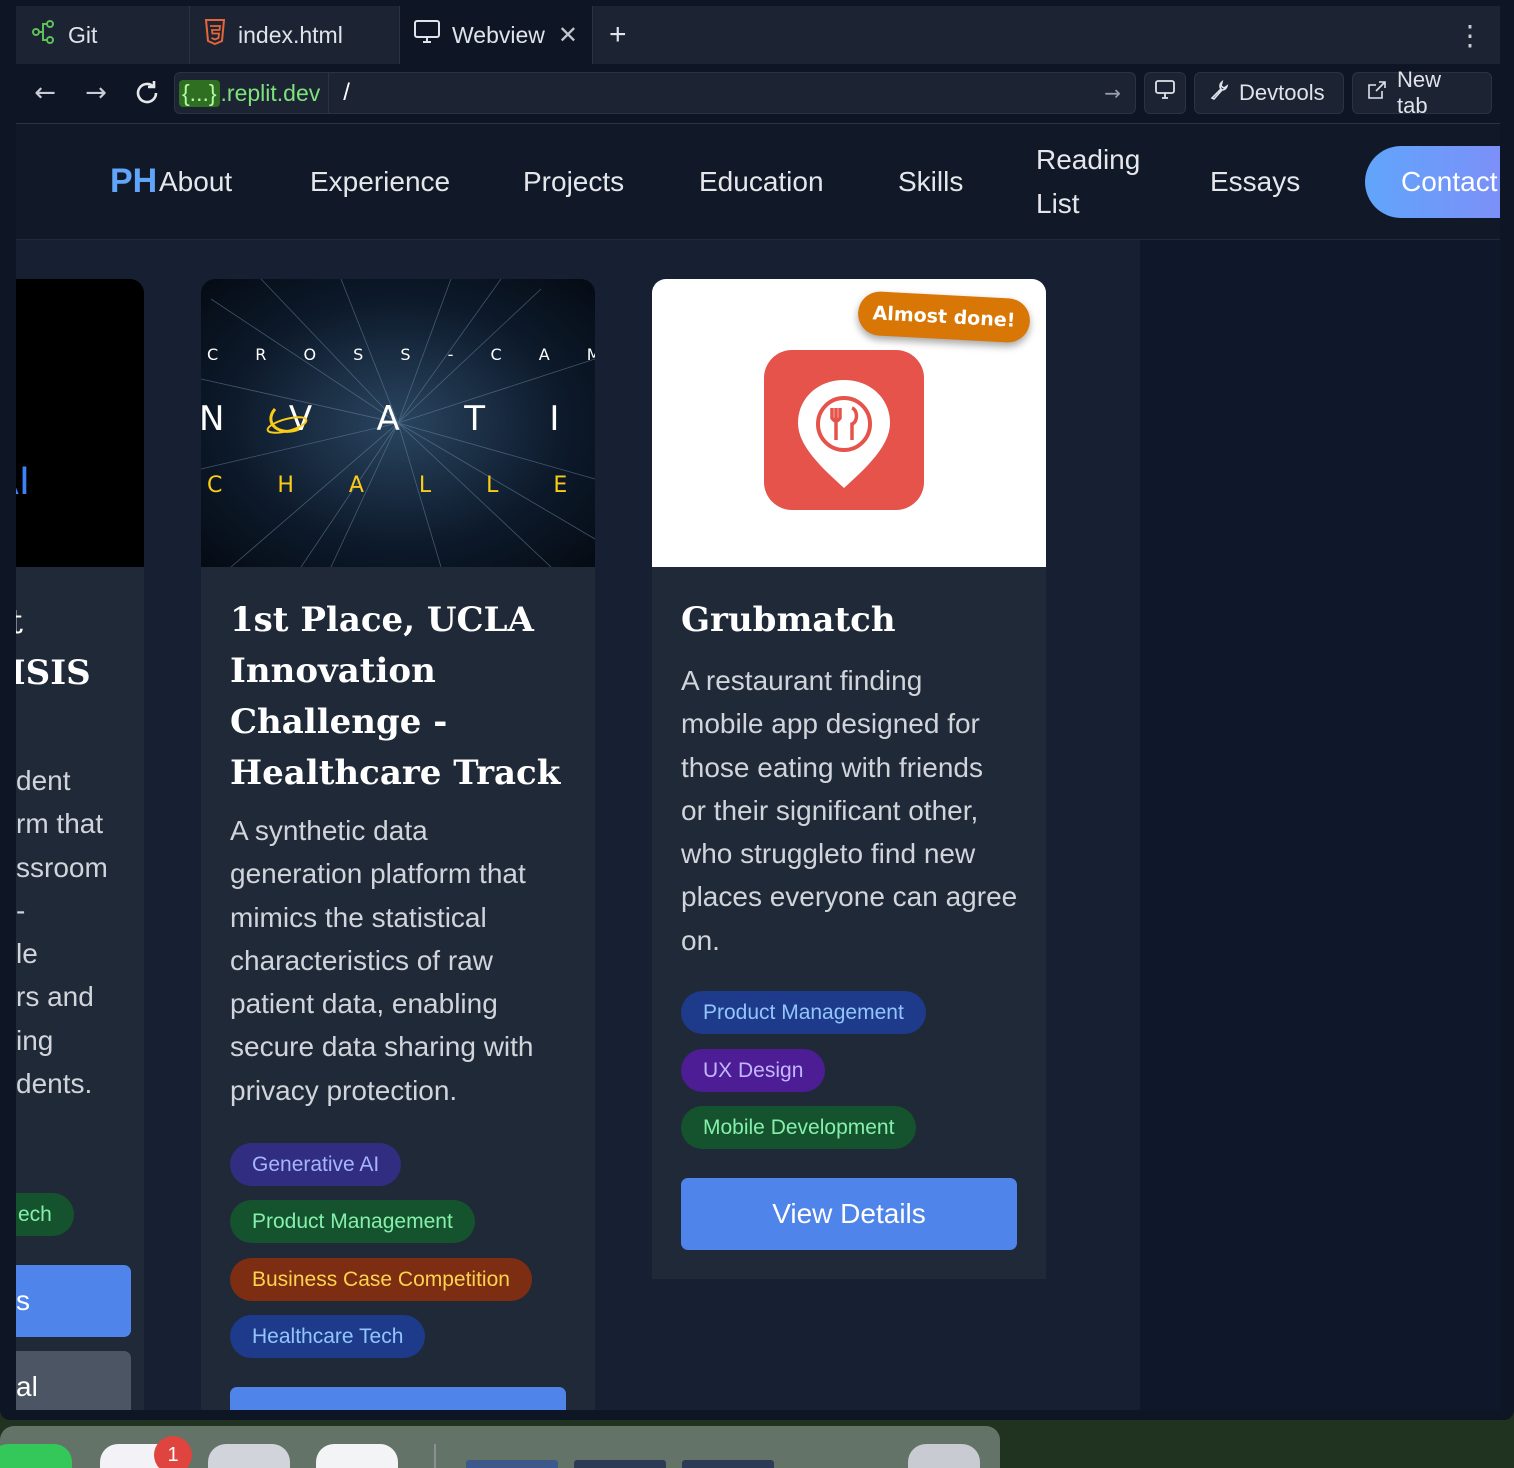 The height and width of the screenshot is (1468, 1514). What do you see at coordinates (173, 1452) in the screenshot?
I see `notification-badge: 1` at bounding box center [173, 1452].